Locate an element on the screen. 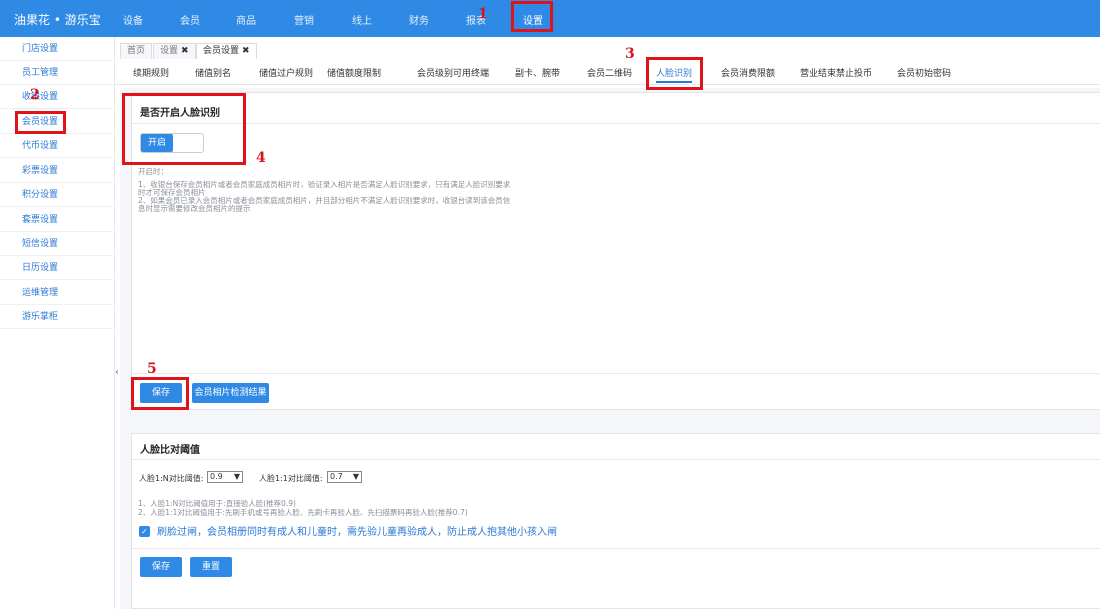  tab-label: 首页 is located at coordinates (136, 51).